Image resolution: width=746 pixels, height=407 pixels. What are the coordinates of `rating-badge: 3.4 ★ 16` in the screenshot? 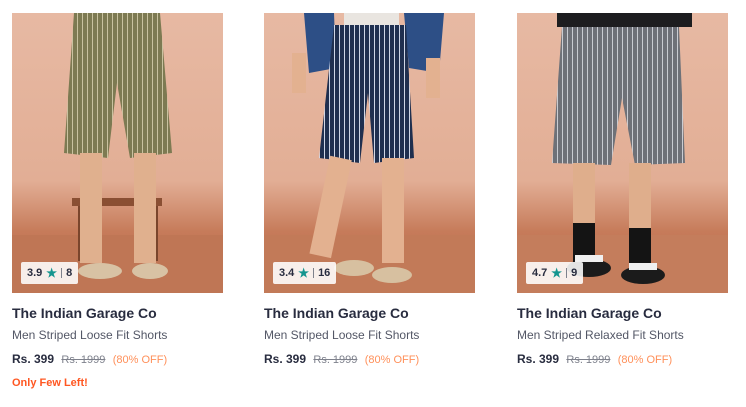 It's located at (305, 273).